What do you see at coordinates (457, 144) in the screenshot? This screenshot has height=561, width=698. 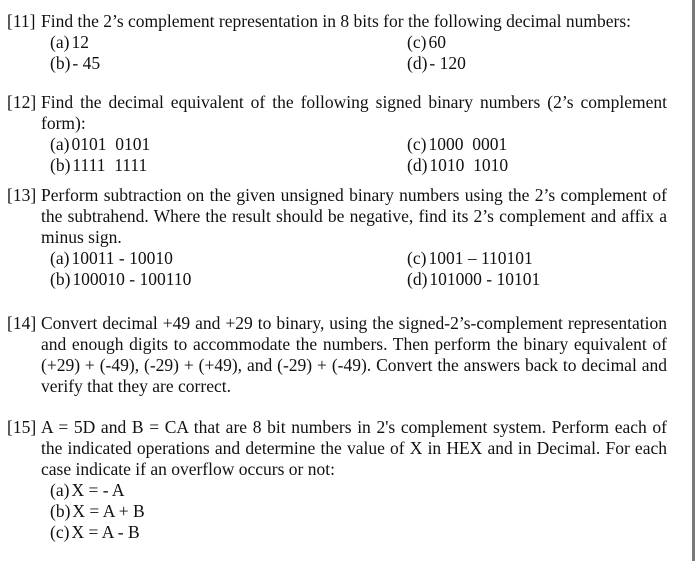 I see `item-c: (c) 1000 0001` at bounding box center [457, 144].